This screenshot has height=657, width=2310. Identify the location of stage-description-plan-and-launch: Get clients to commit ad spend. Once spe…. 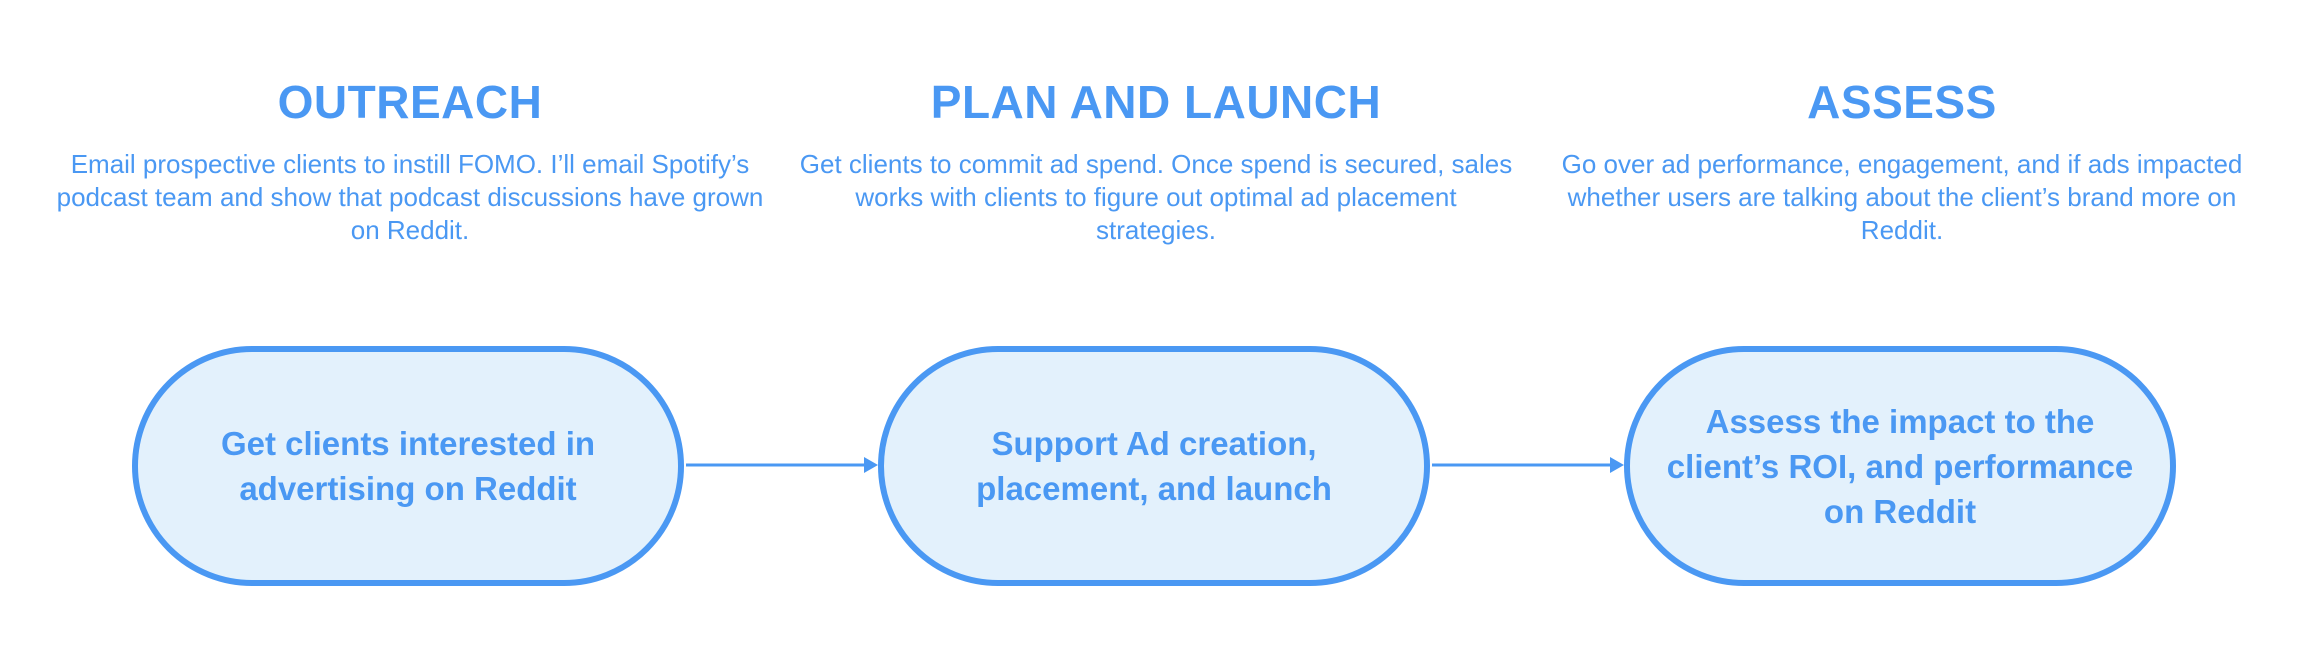
(1156, 197).